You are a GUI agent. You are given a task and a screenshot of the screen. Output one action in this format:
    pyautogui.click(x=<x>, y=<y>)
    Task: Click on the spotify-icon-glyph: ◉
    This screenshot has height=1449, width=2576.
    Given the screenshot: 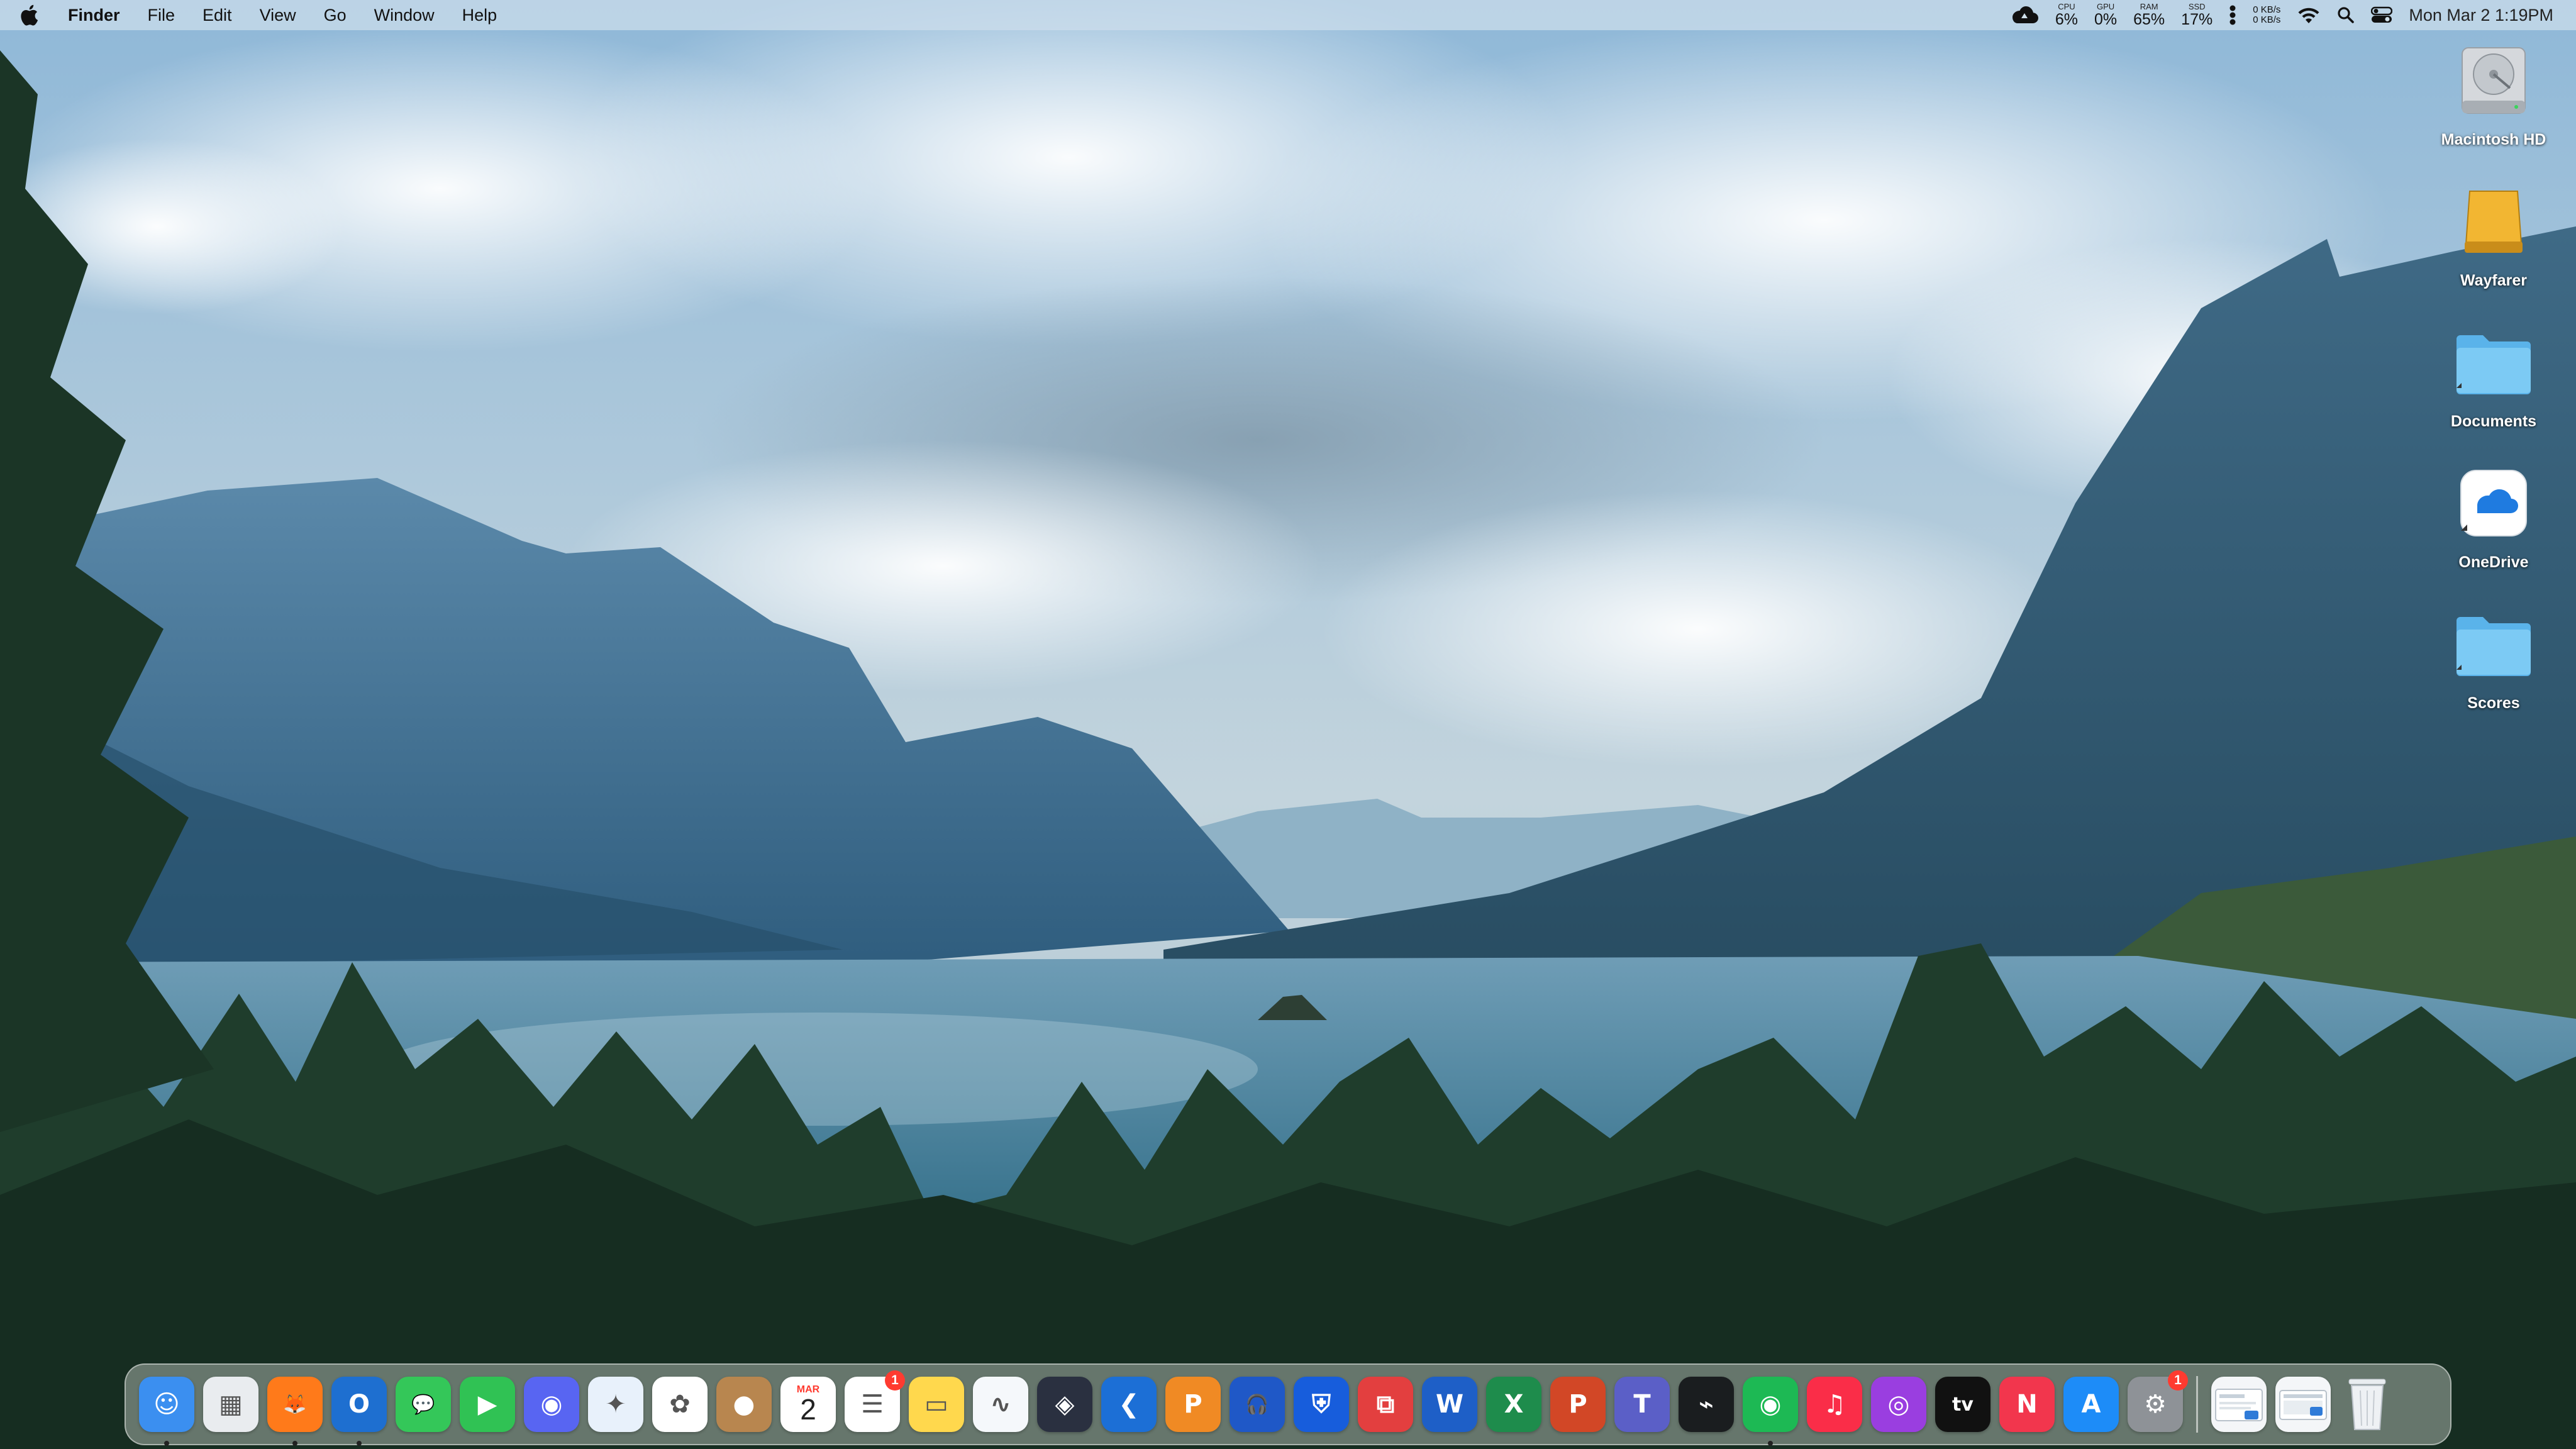 What is the action you would take?
    pyautogui.click(x=1770, y=1404)
    